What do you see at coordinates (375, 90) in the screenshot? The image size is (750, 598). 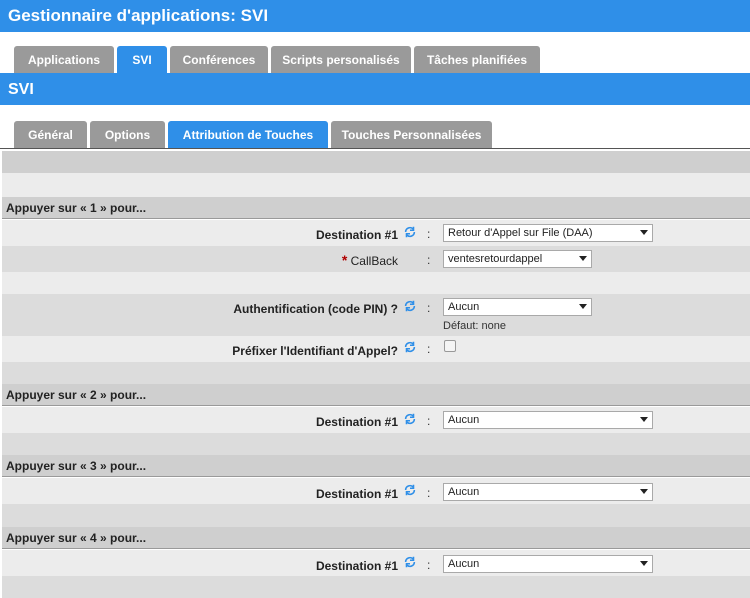 I see `section-title: SVI` at bounding box center [375, 90].